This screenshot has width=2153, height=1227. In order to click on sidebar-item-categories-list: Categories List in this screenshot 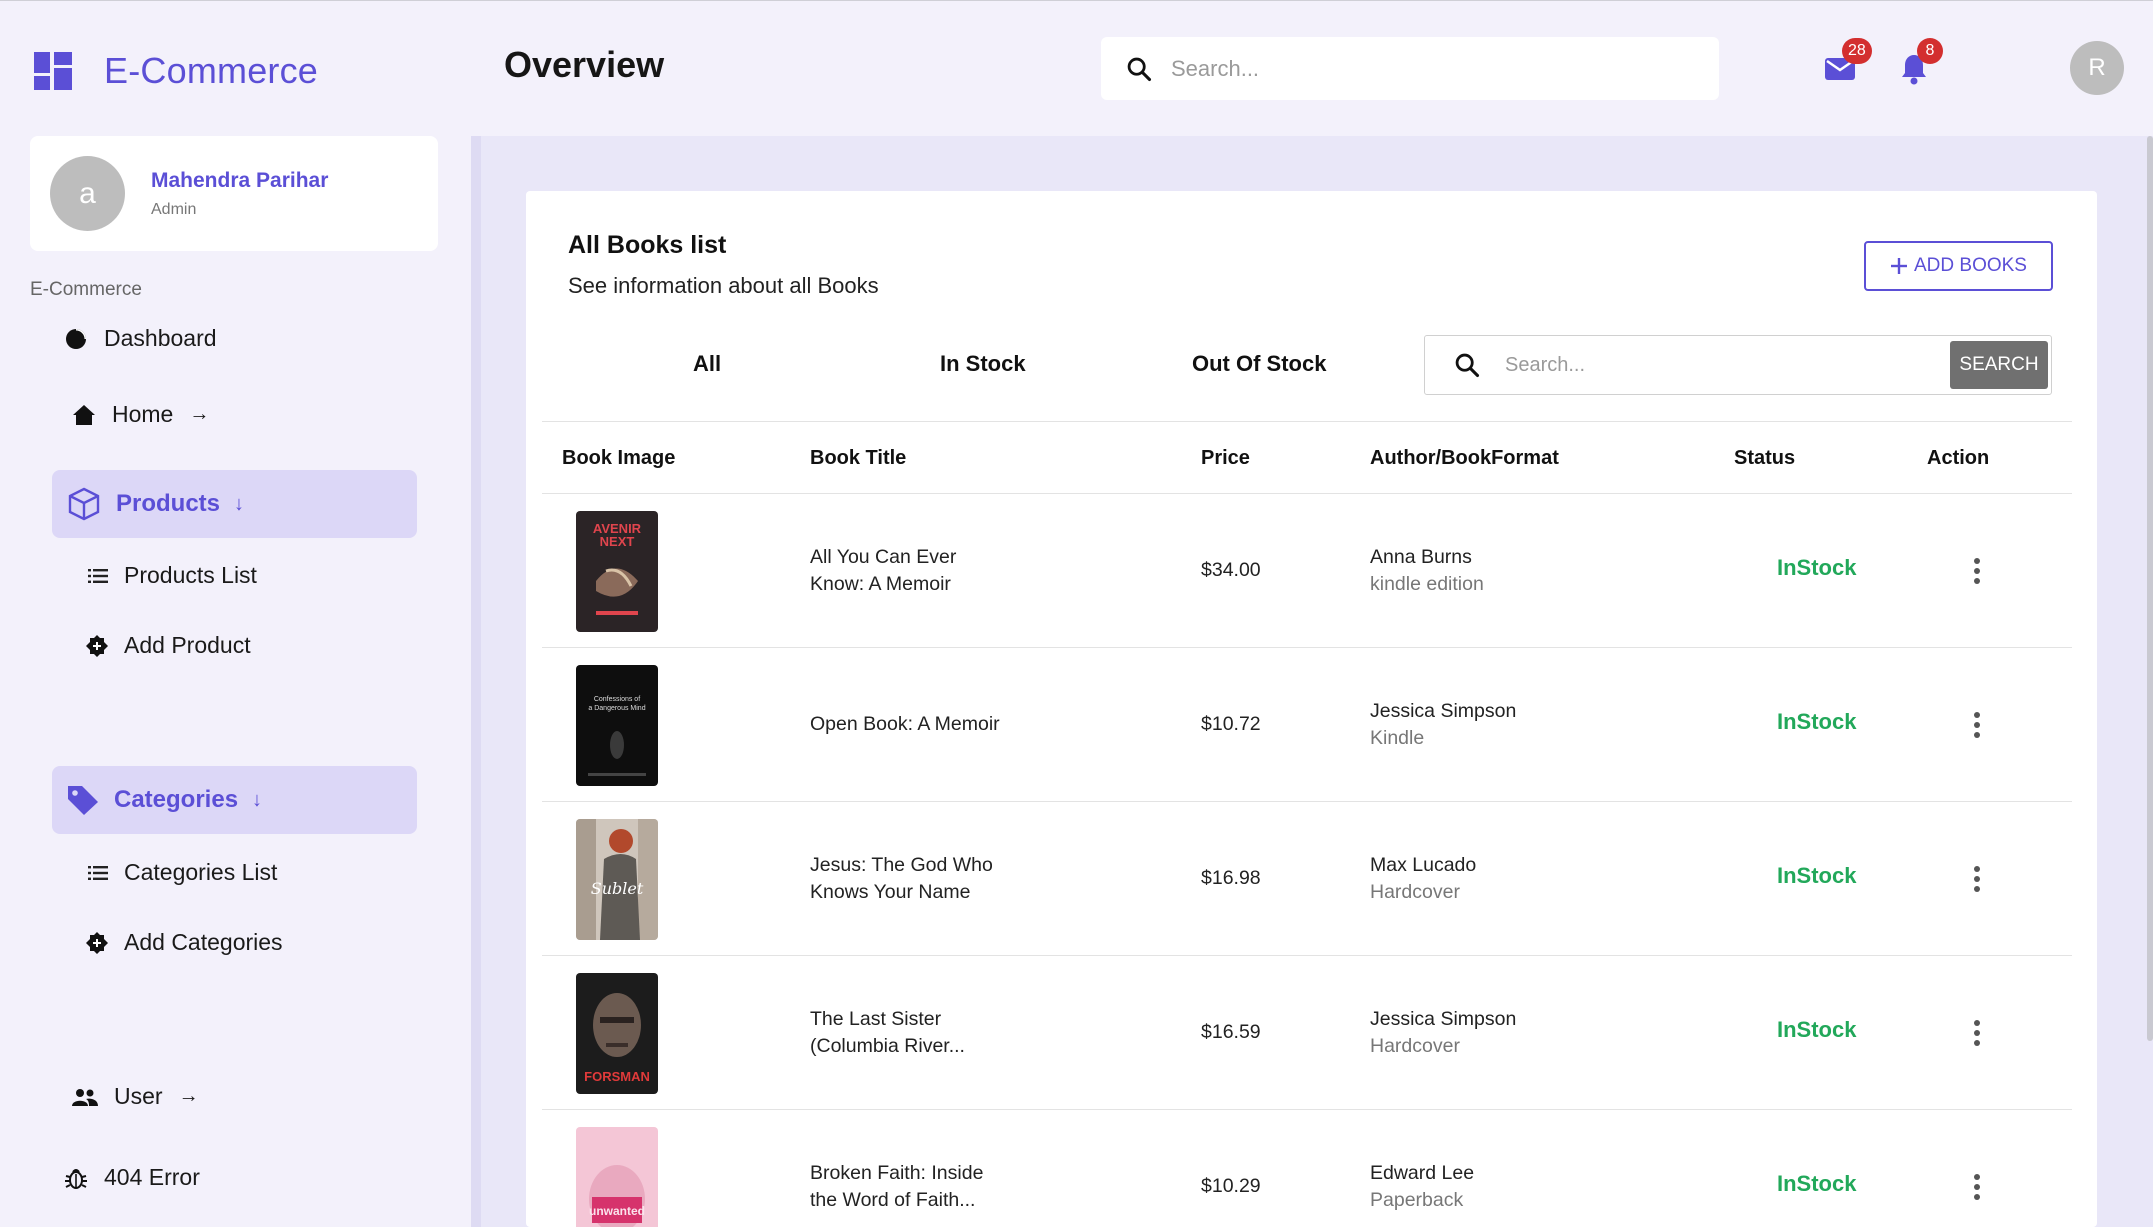, I will do `click(182, 872)`.